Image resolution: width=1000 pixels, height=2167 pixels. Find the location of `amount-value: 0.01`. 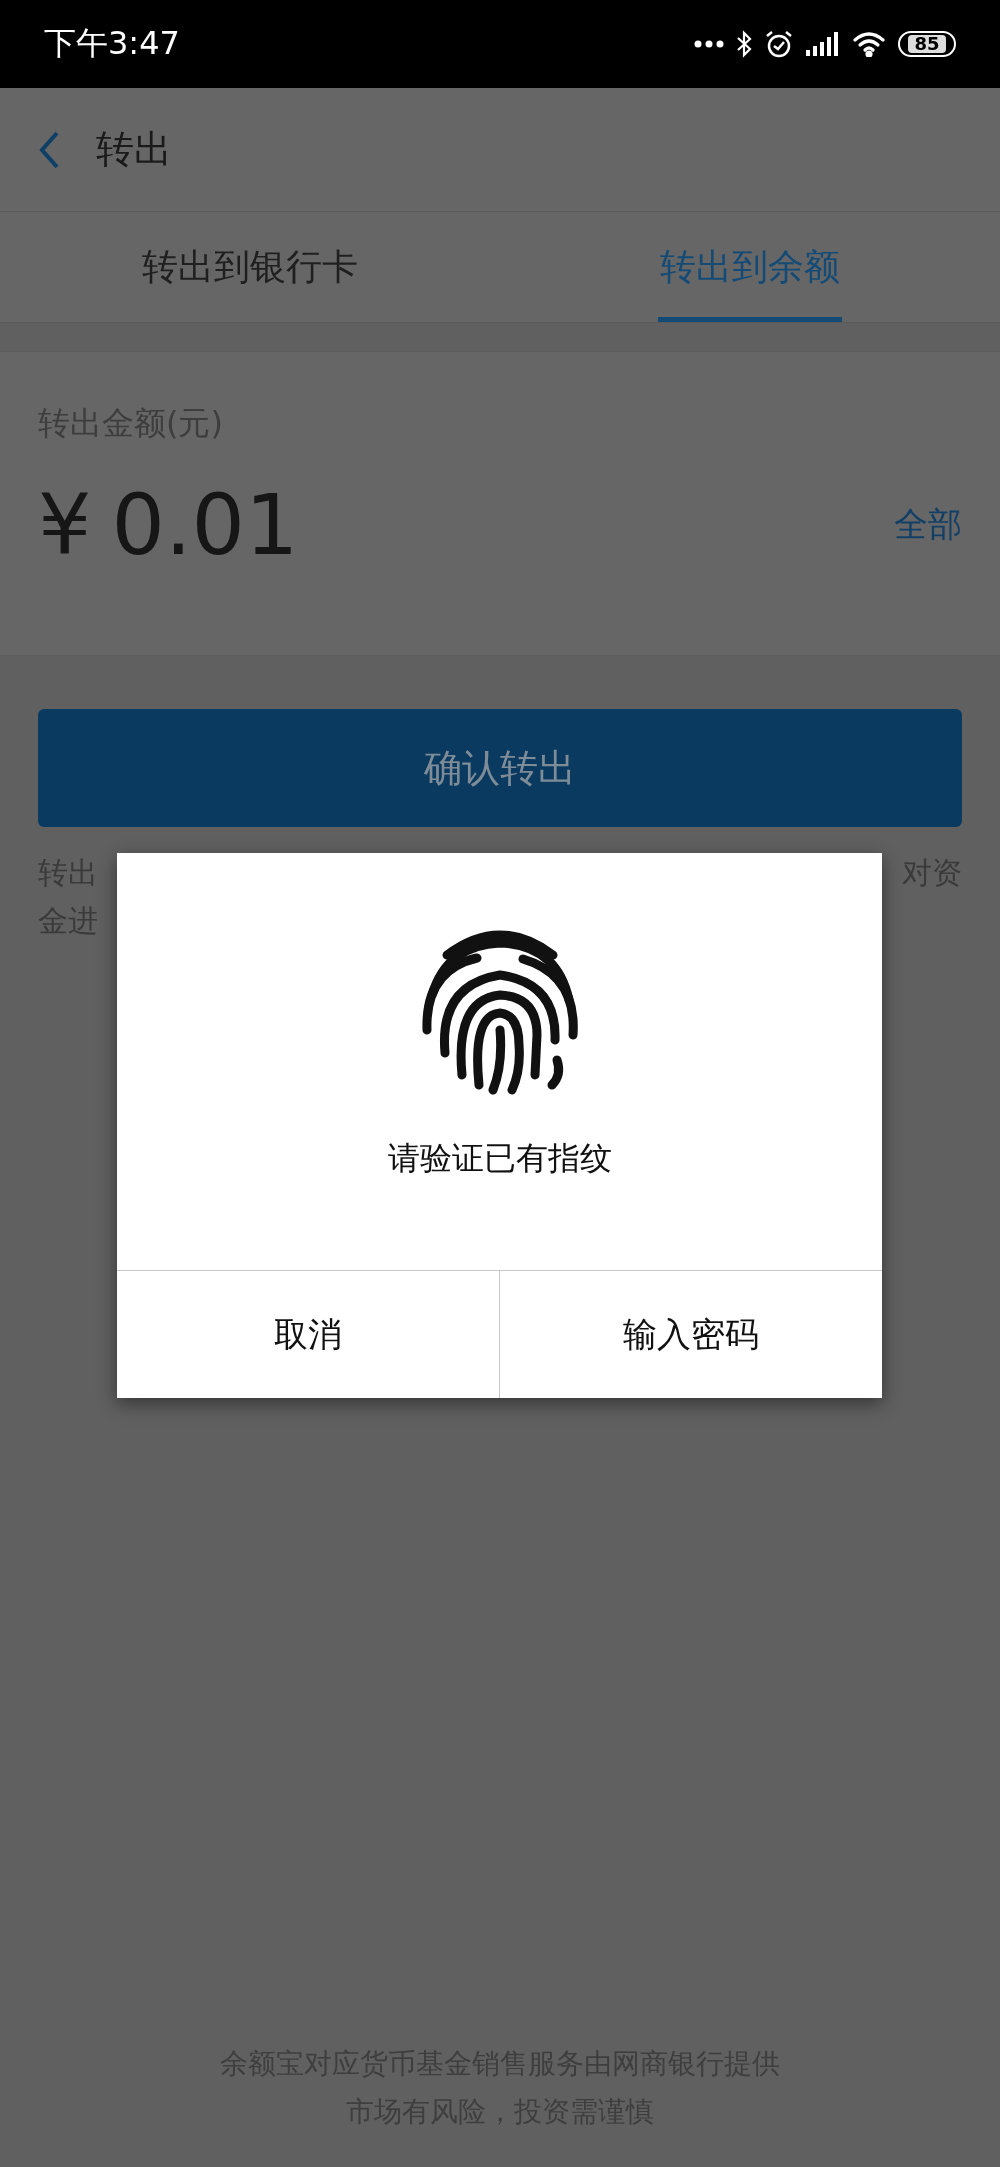

amount-value: 0.01 is located at coordinates (205, 525).